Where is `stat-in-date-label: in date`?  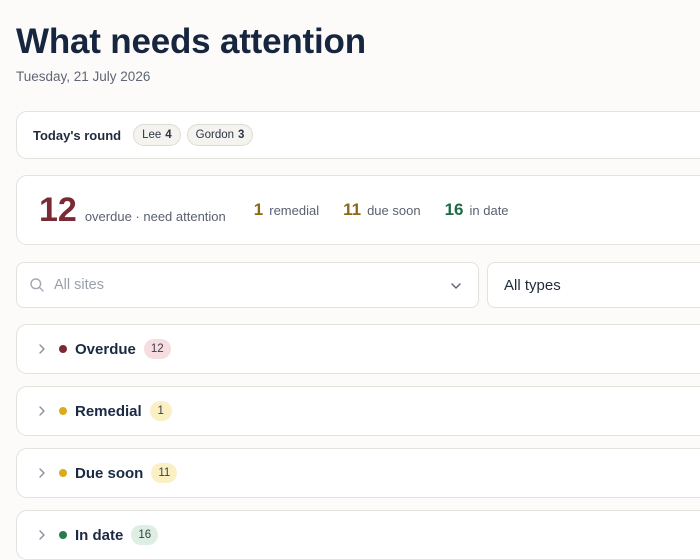
stat-in-date-label: in date is located at coordinates (489, 210).